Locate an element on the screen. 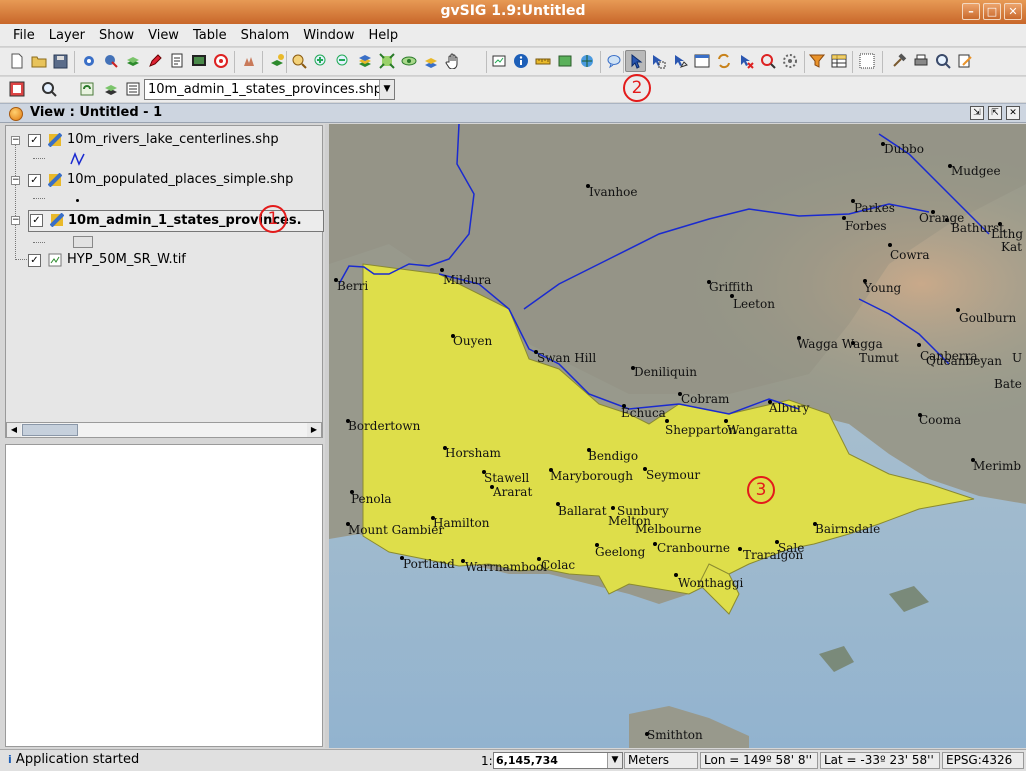 The width and height of the screenshot is (1026, 771). select-by-circle-button is located at coordinates (767, 61).